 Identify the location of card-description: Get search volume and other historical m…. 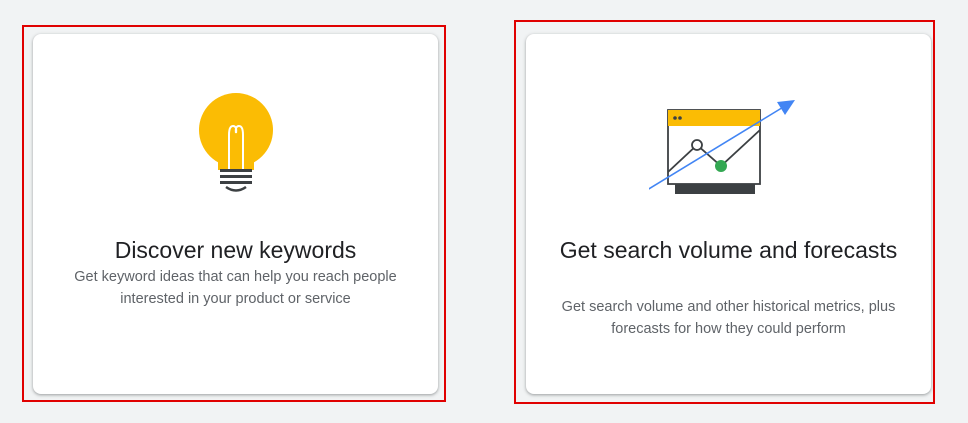
(728, 318).